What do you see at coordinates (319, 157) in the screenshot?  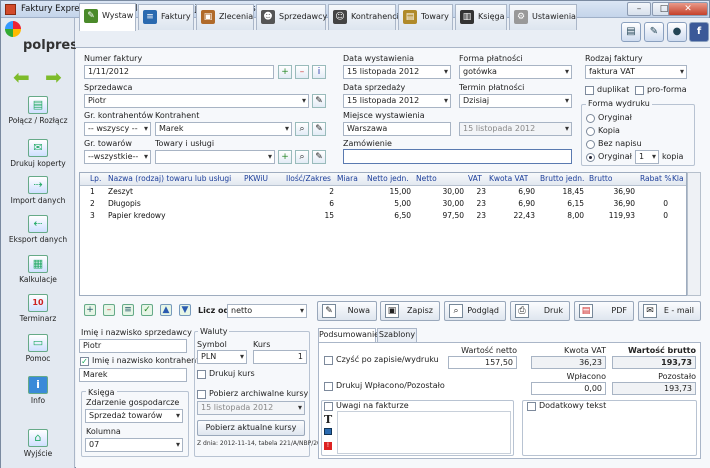 I see `edit-item-icon: ✎` at bounding box center [319, 157].